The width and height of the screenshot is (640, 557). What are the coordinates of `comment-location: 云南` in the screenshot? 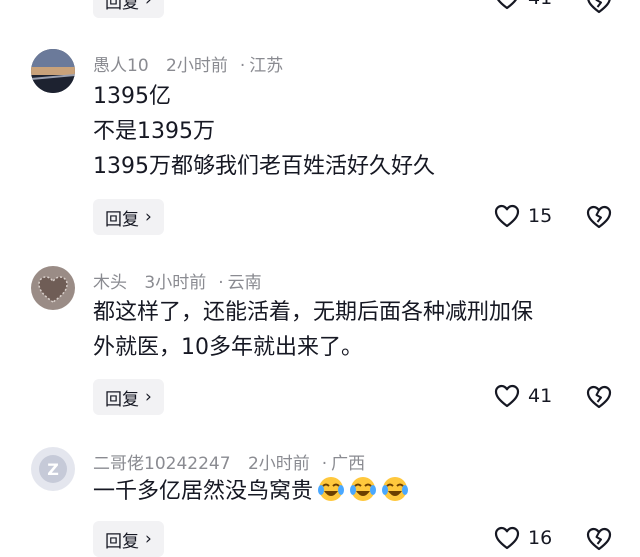 It's located at (244, 283).